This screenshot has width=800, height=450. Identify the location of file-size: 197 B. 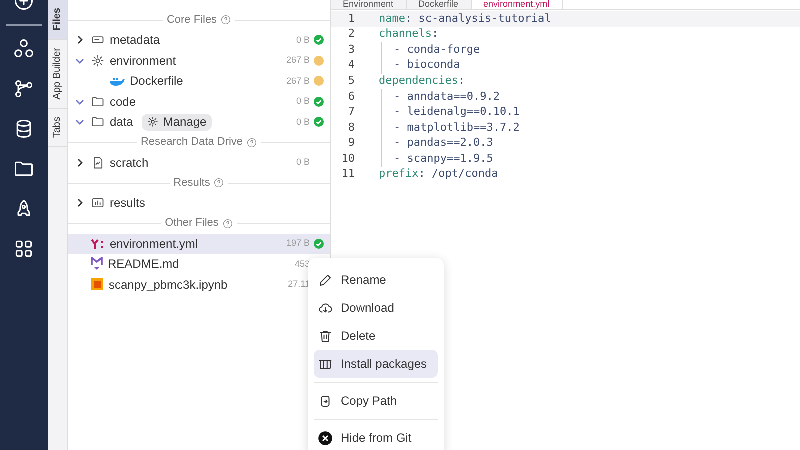
(298, 243).